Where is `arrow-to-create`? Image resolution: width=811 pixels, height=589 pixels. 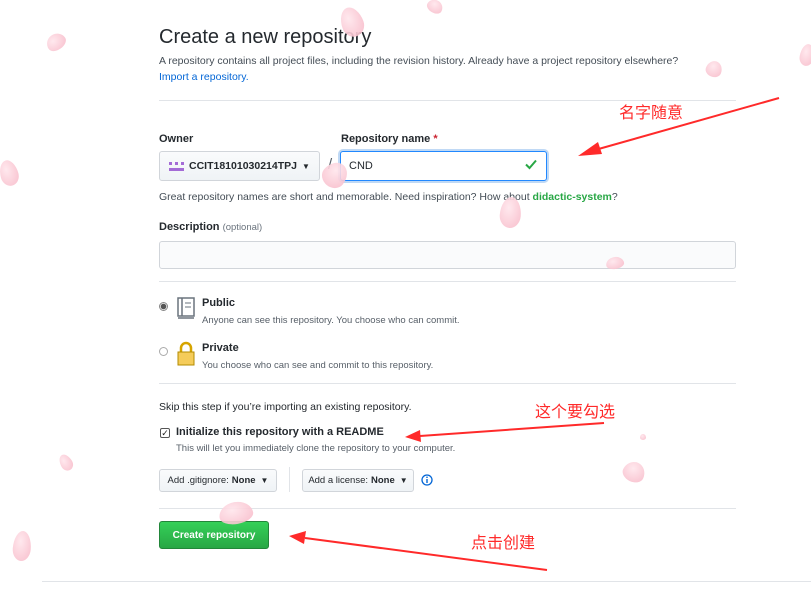 arrow-to-create is located at coordinates (426, 554).